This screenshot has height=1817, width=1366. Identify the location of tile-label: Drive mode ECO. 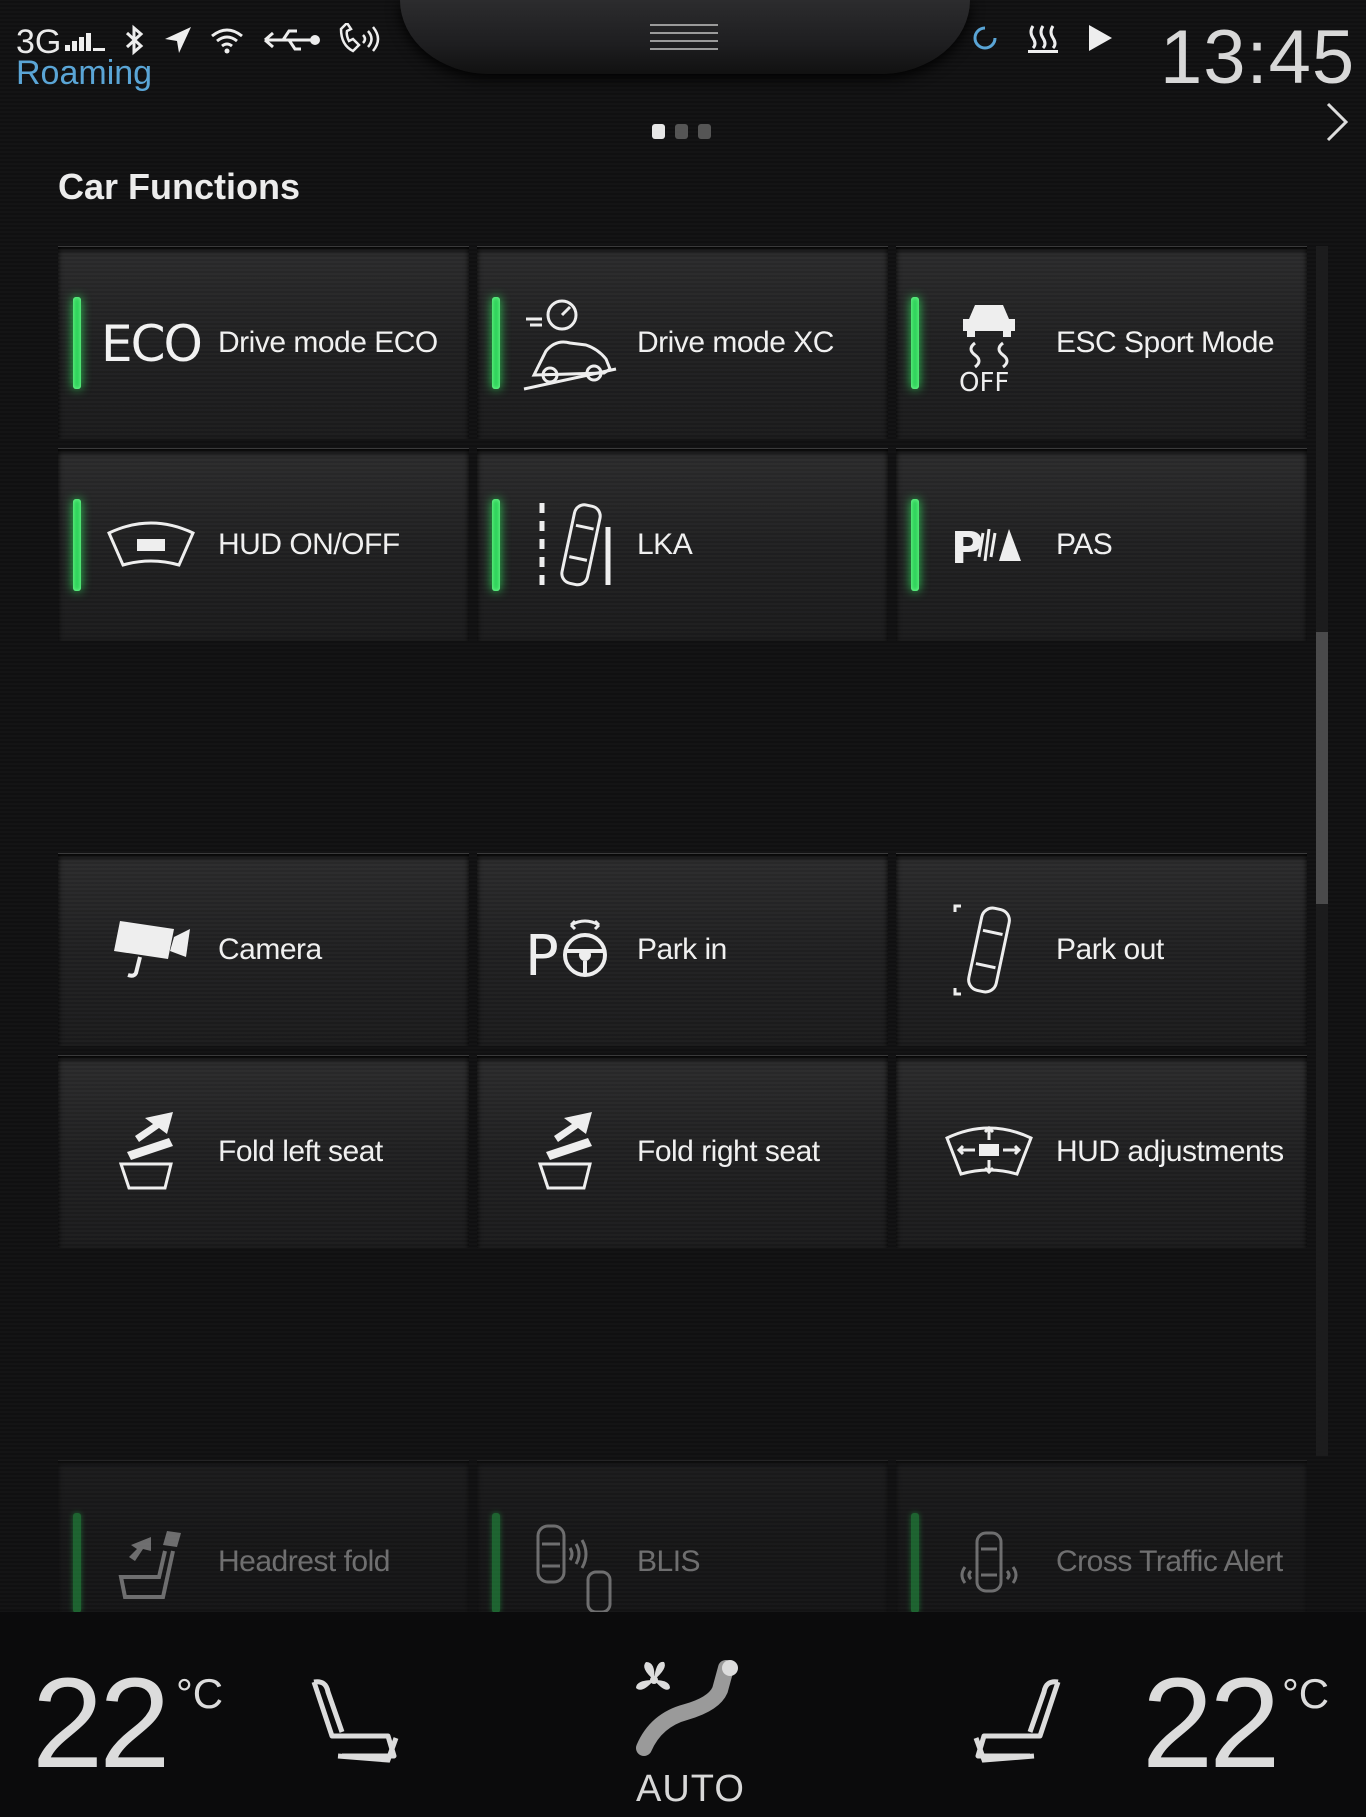
(328, 342).